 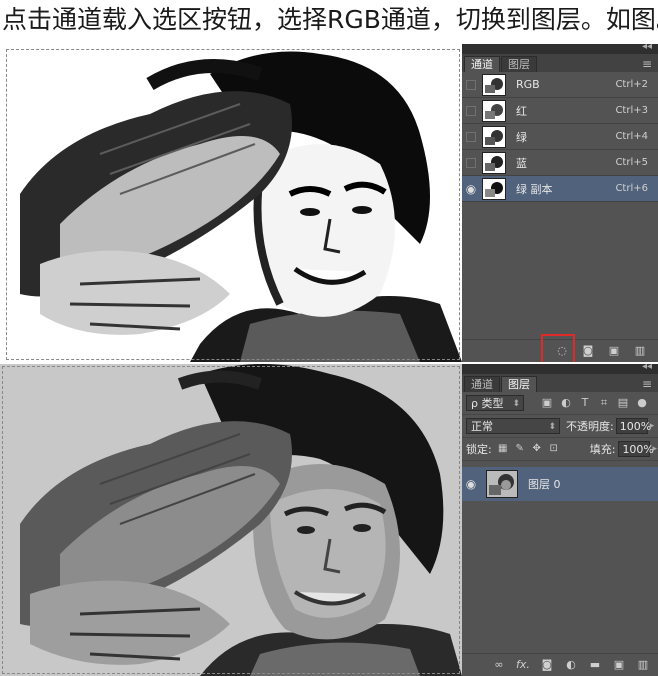 What do you see at coordinates (590, 426) in the screenshot?
I see `opacity-label: 不透明度:` at bounding box center [590, 426].